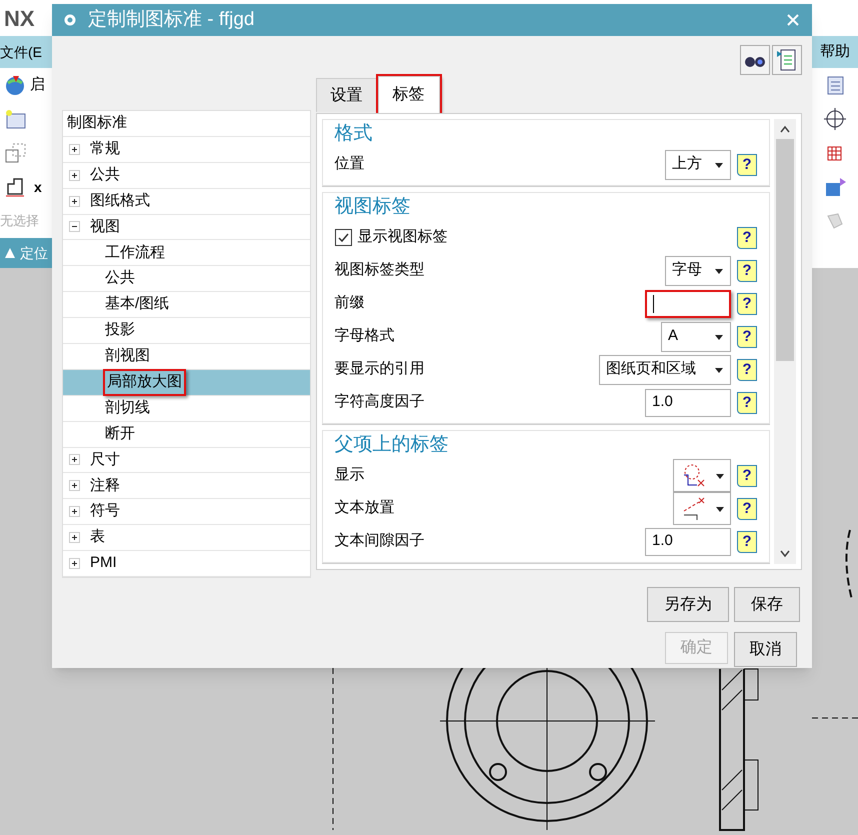 Image resolution: width=858 pixels, height=835 pixels. I want to click on tab: 设置, so click(347, 95).